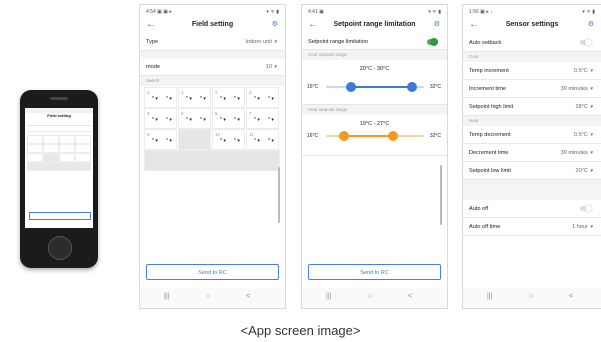 Image resolution: width=601 pixels, height=342 pixels. What do you see at coordinates (532, 171) in the screenshot?
I see `setpoint-low-row: Setpoint low limit 20°C ▼` at bounding box center [532, 171].